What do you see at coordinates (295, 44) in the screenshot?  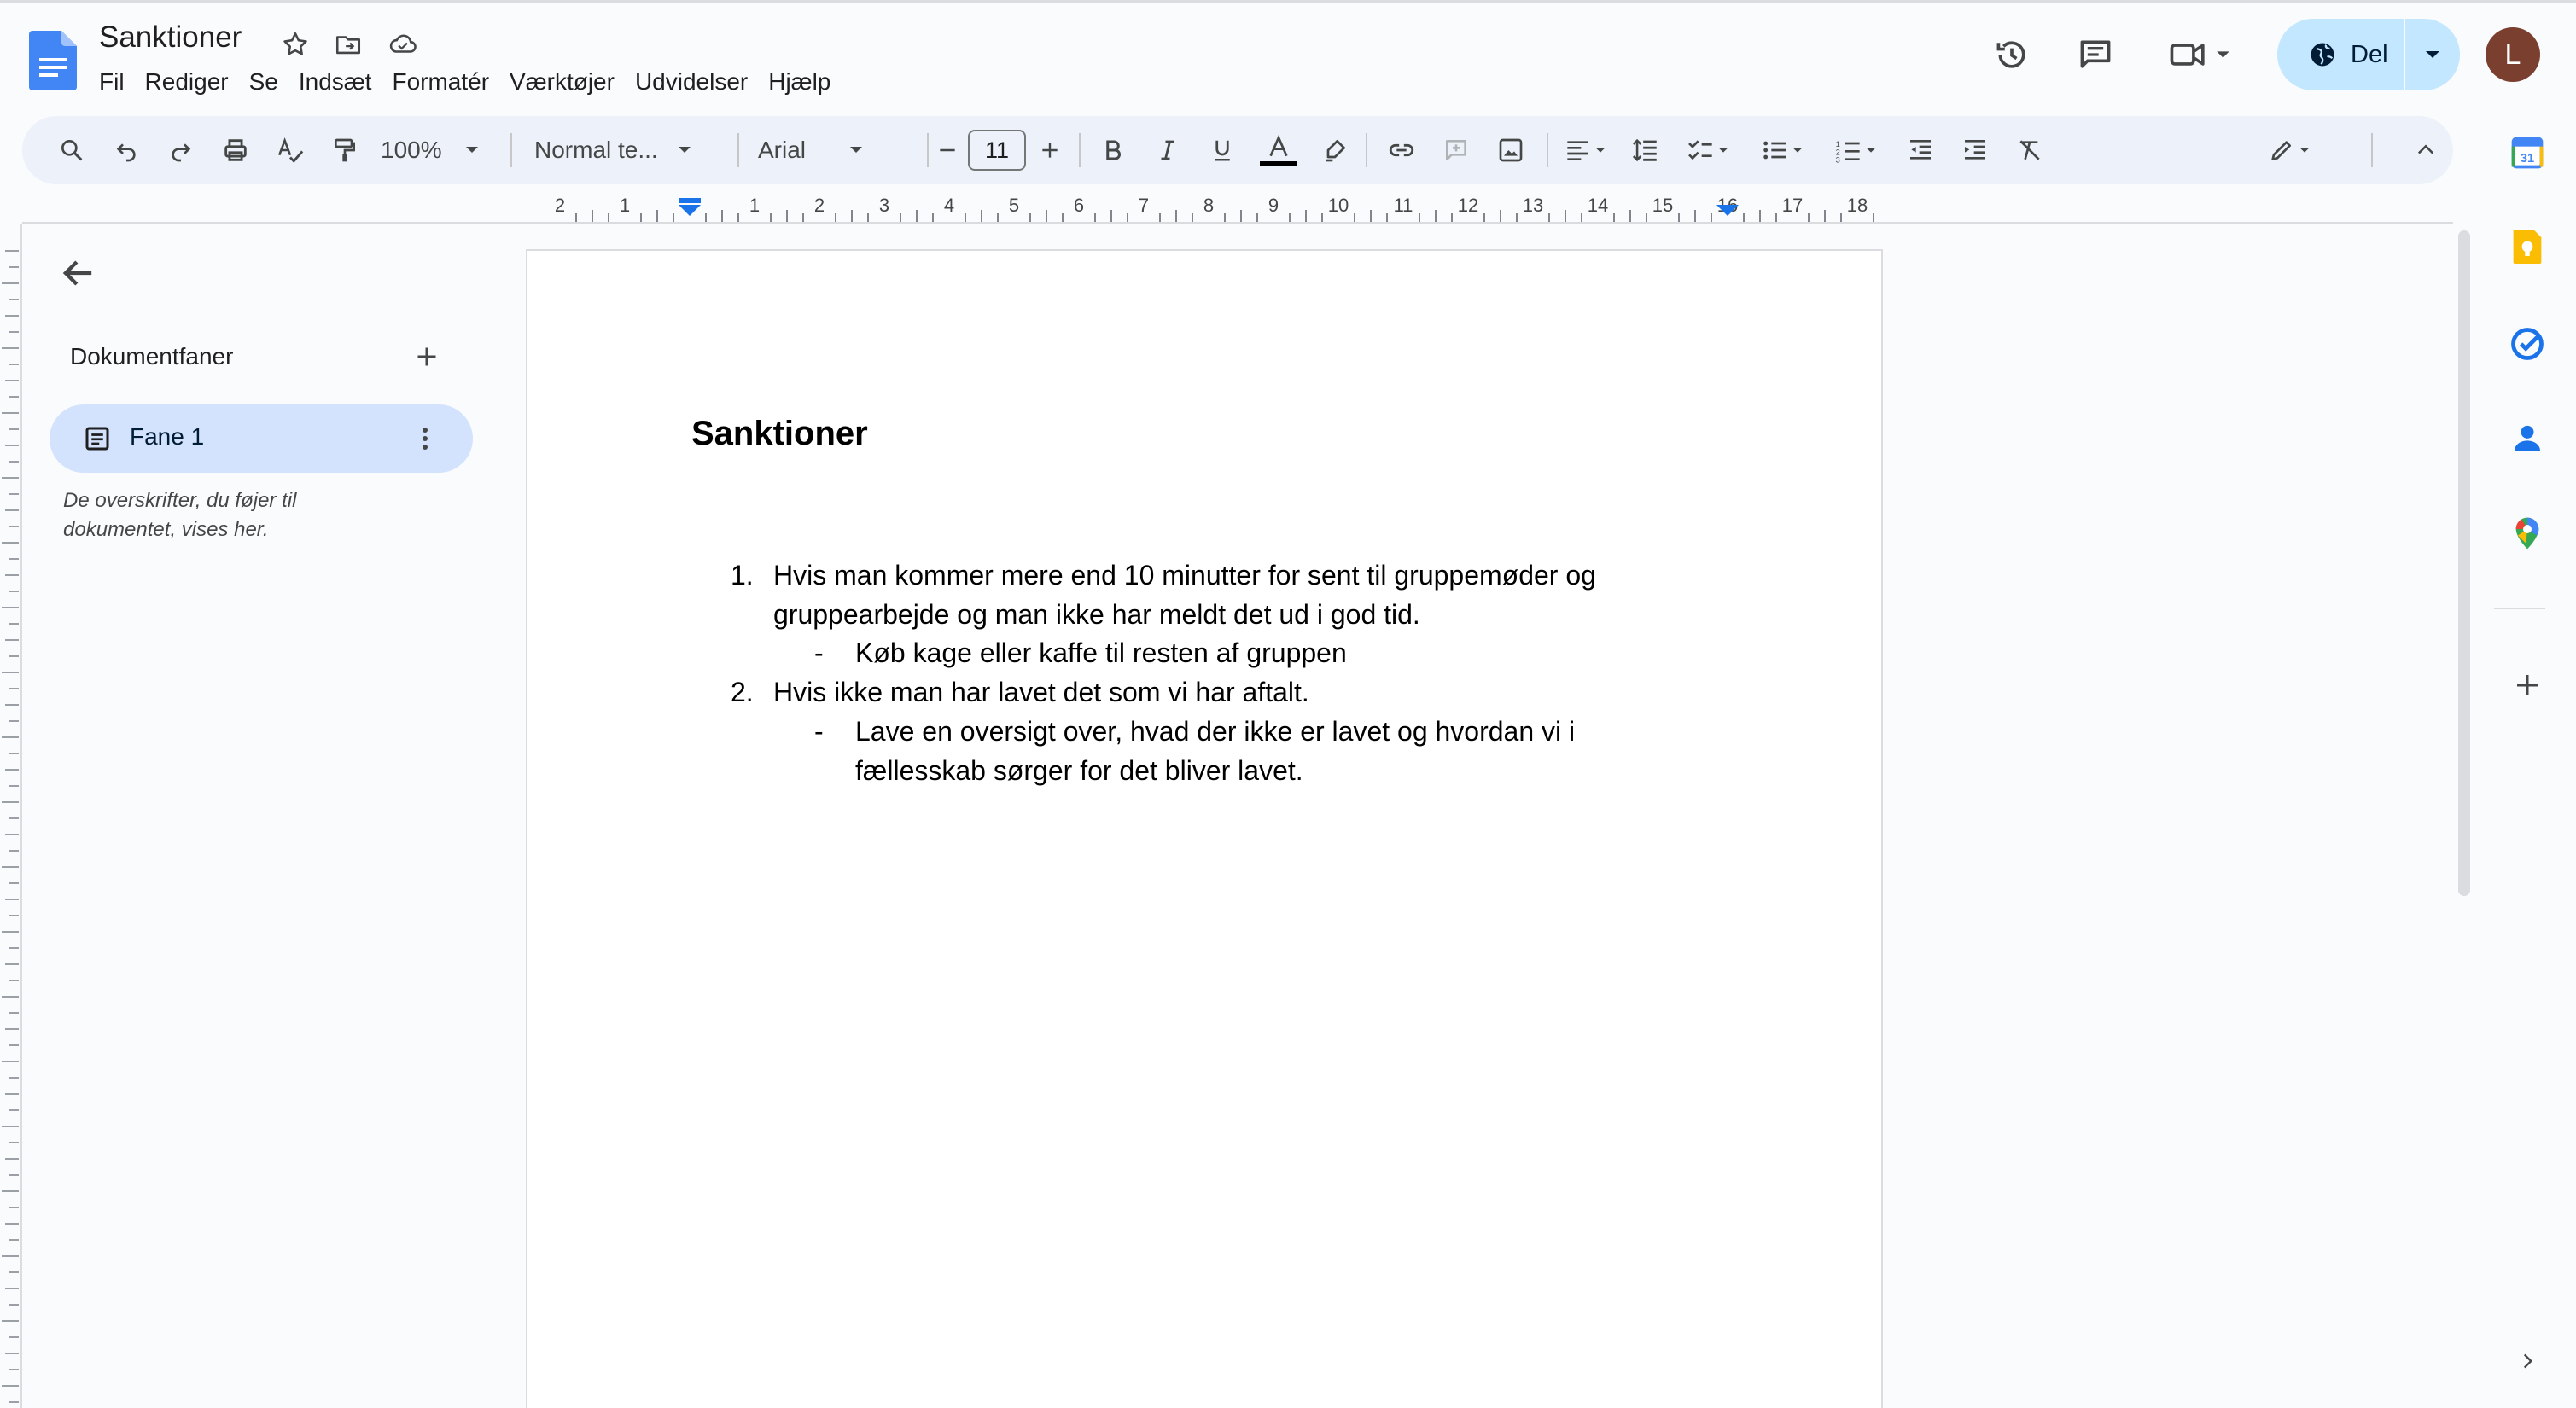 I see `star-icon` at bounding box center [295, 44].